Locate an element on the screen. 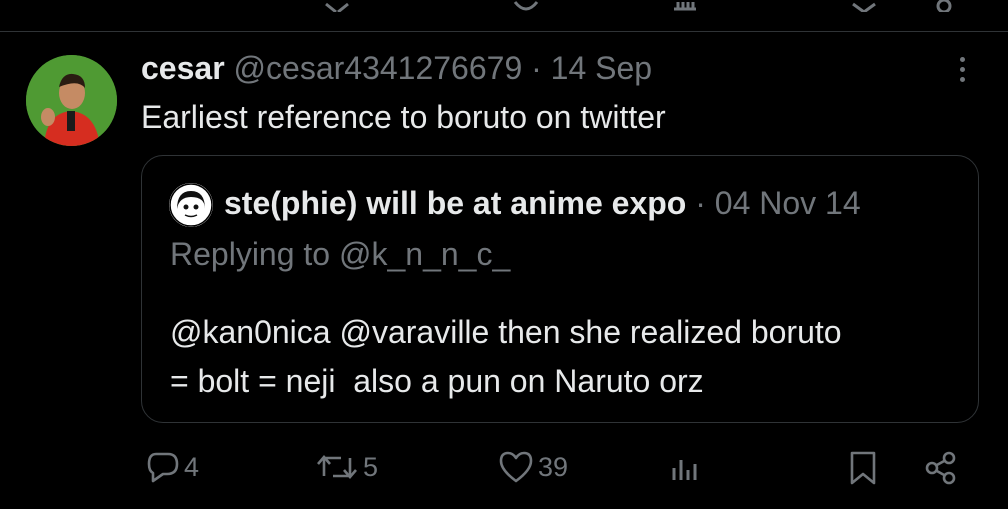  tweet-text: Earliest reference to boruto on twitter is located at coordinates (403, 117).